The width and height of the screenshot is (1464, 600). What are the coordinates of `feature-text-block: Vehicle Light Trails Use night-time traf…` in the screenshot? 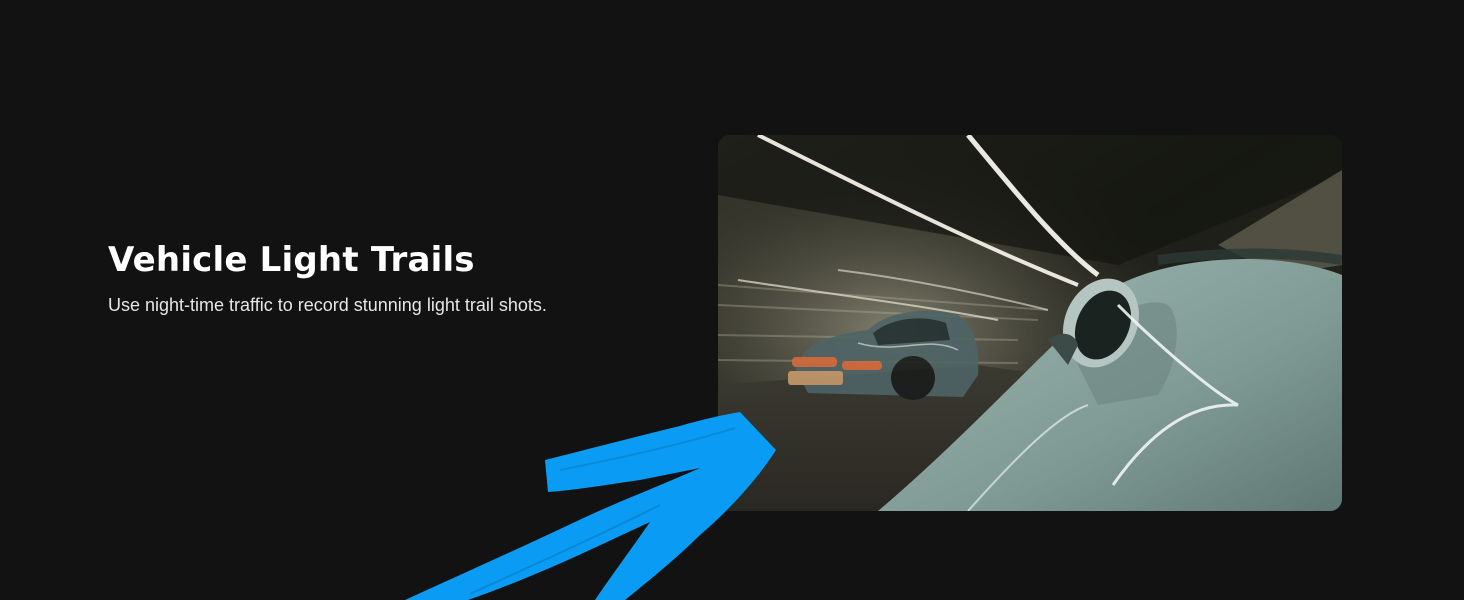 It's located at (388, 278).